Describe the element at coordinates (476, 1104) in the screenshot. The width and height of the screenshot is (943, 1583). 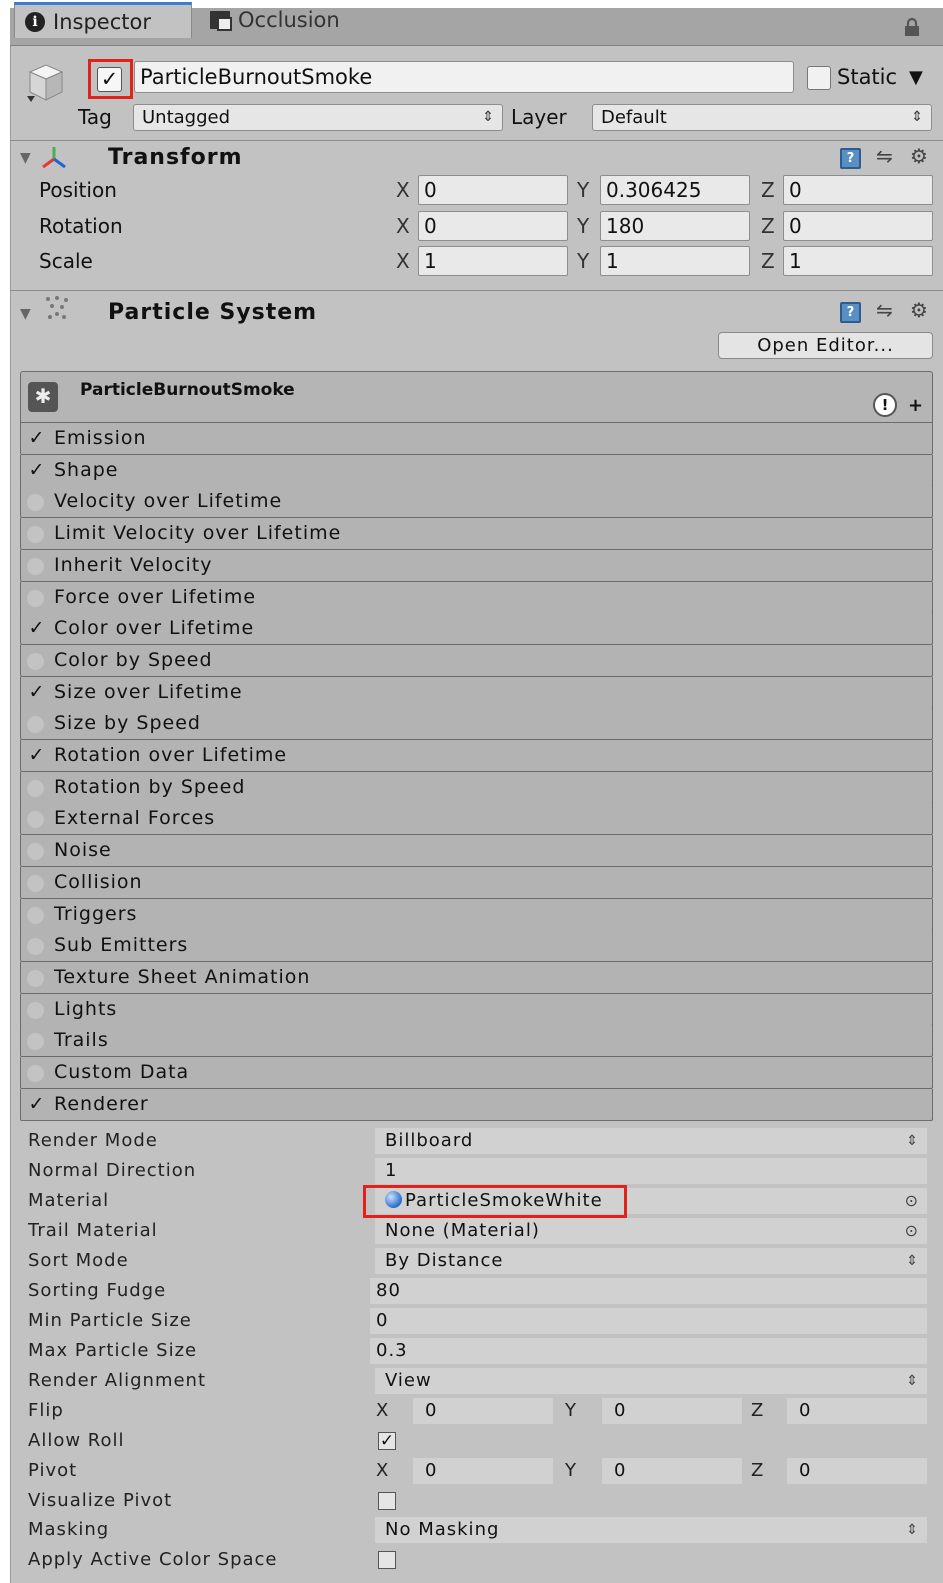
I see `module-renderer: ✓ Renderer` at that location.